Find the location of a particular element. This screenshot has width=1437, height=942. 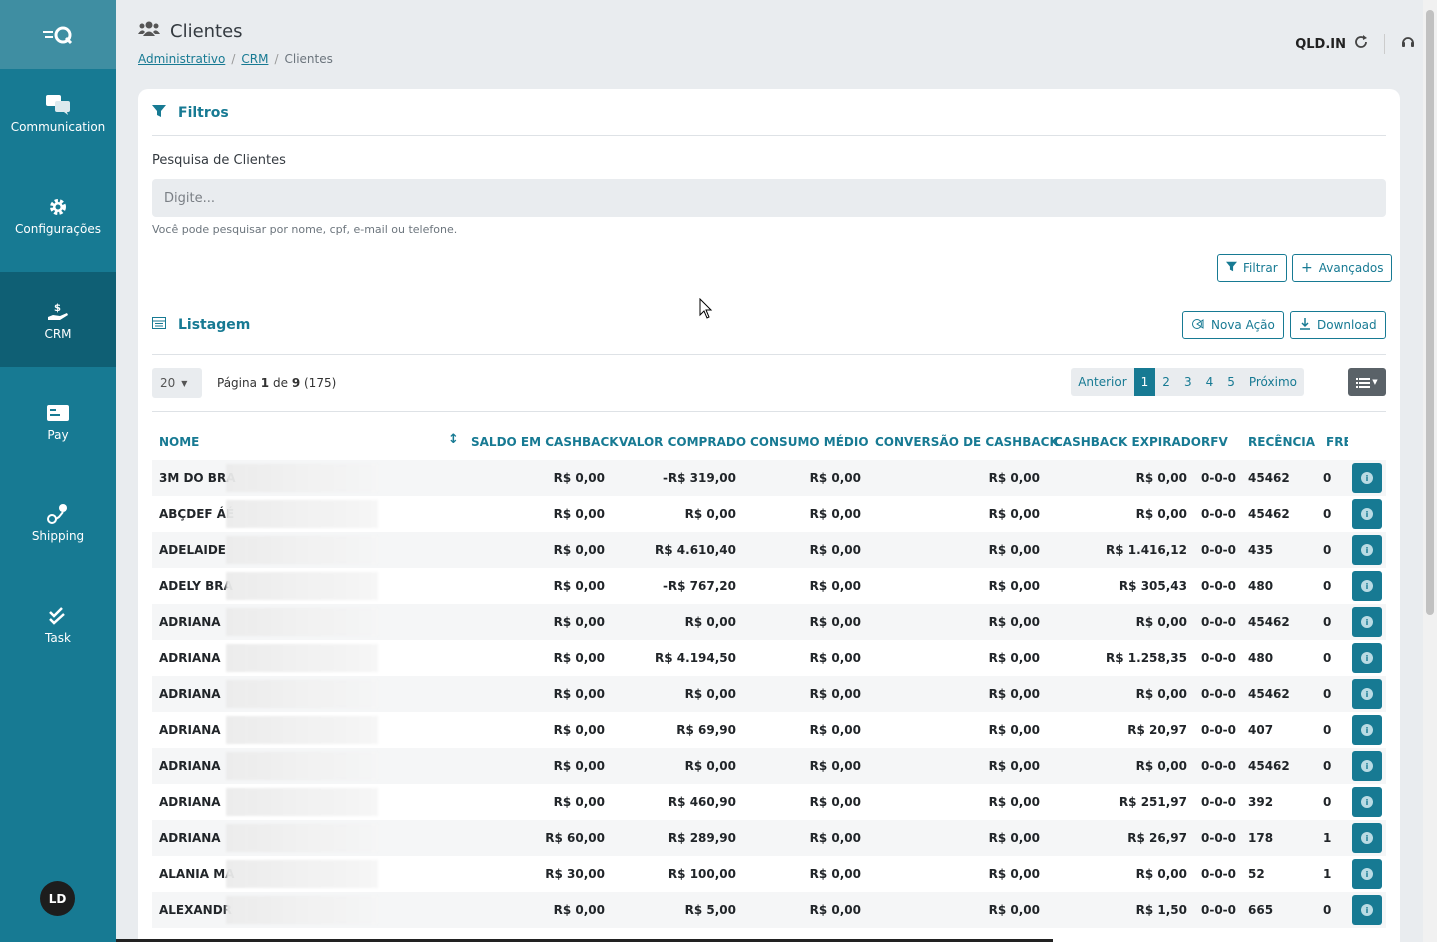

cell-expirado: R$ 0,00 is located at coordinates (1161, 514).